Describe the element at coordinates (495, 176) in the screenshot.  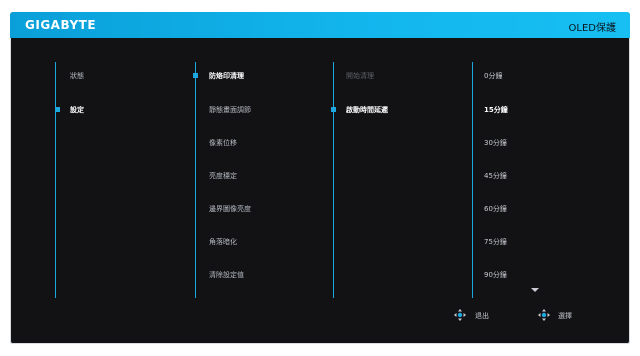
I see `delay-option-45: 45分鐘` at that location.